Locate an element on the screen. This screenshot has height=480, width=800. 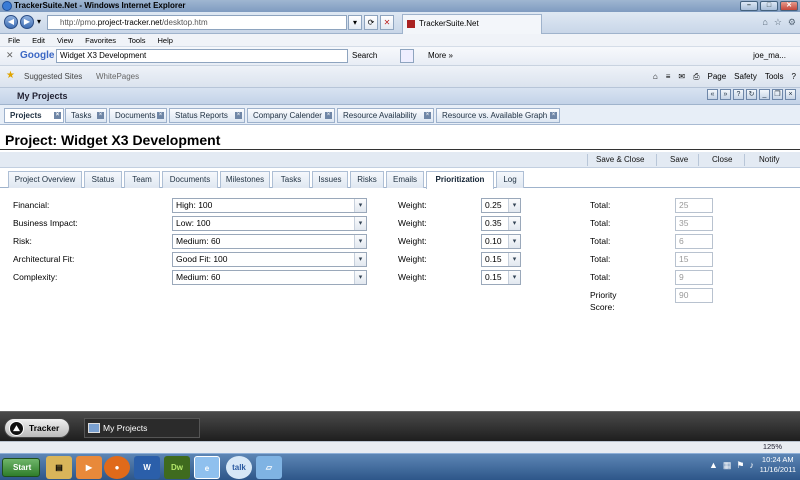
tab-documents: Documents × is located at coordinates (138, 115).